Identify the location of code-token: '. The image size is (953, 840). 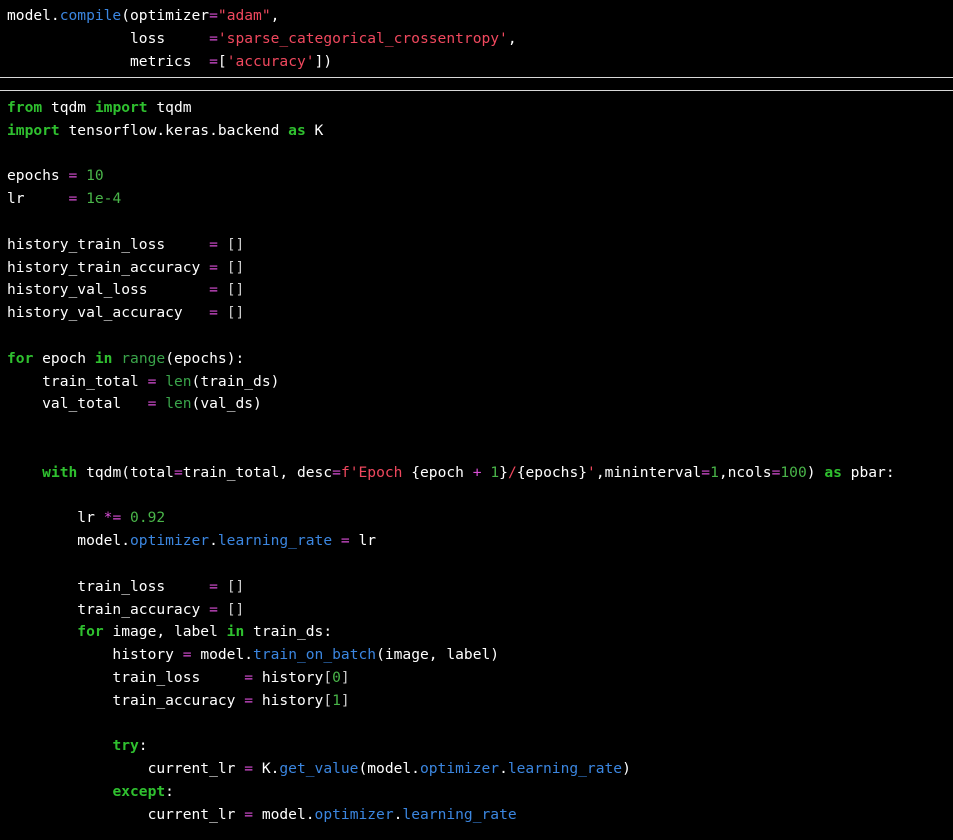
(591, 472).